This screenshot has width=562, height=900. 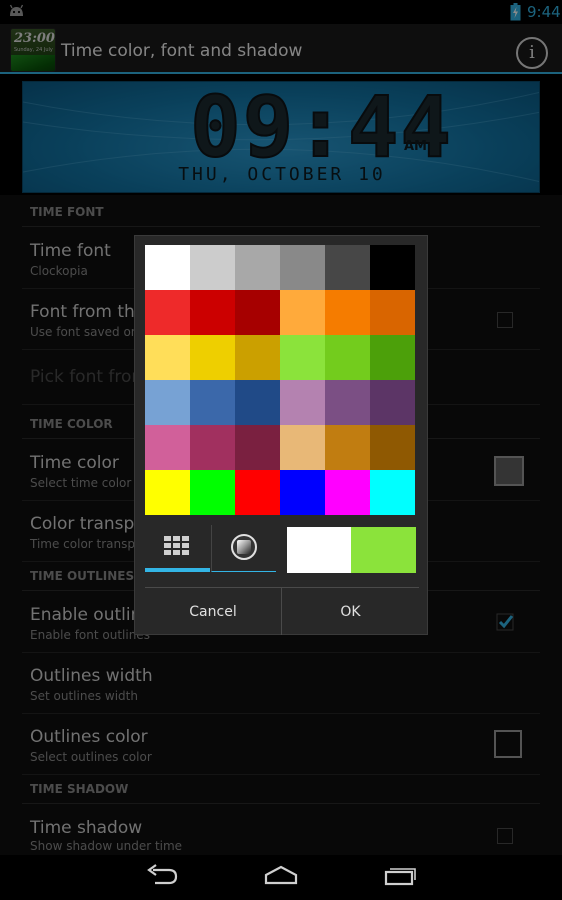 I want to click on info-glyph: i, so click(x=532, y=52).